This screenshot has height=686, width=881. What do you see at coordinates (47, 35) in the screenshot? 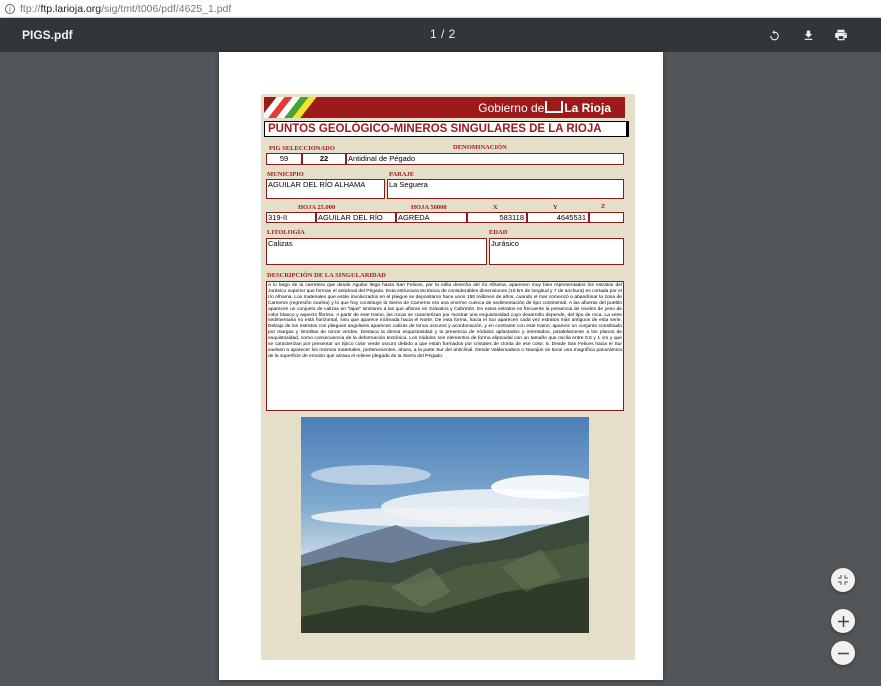
I see `document-title: PIGS.pdf` at bounding box center [47, 35].